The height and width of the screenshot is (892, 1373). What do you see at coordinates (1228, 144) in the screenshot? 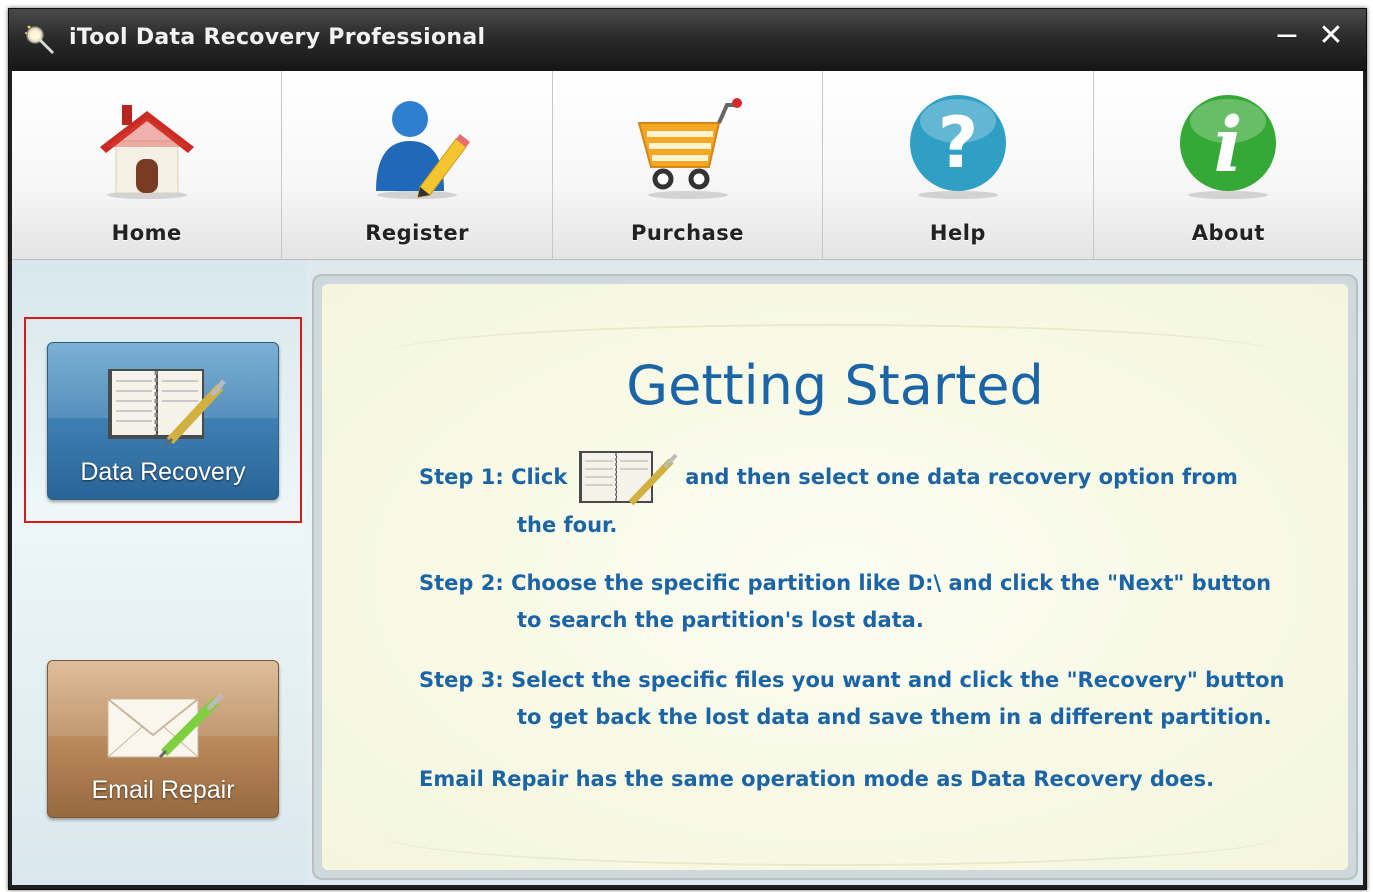
I see `svg-text: i` at bounding box center [1228, 144].